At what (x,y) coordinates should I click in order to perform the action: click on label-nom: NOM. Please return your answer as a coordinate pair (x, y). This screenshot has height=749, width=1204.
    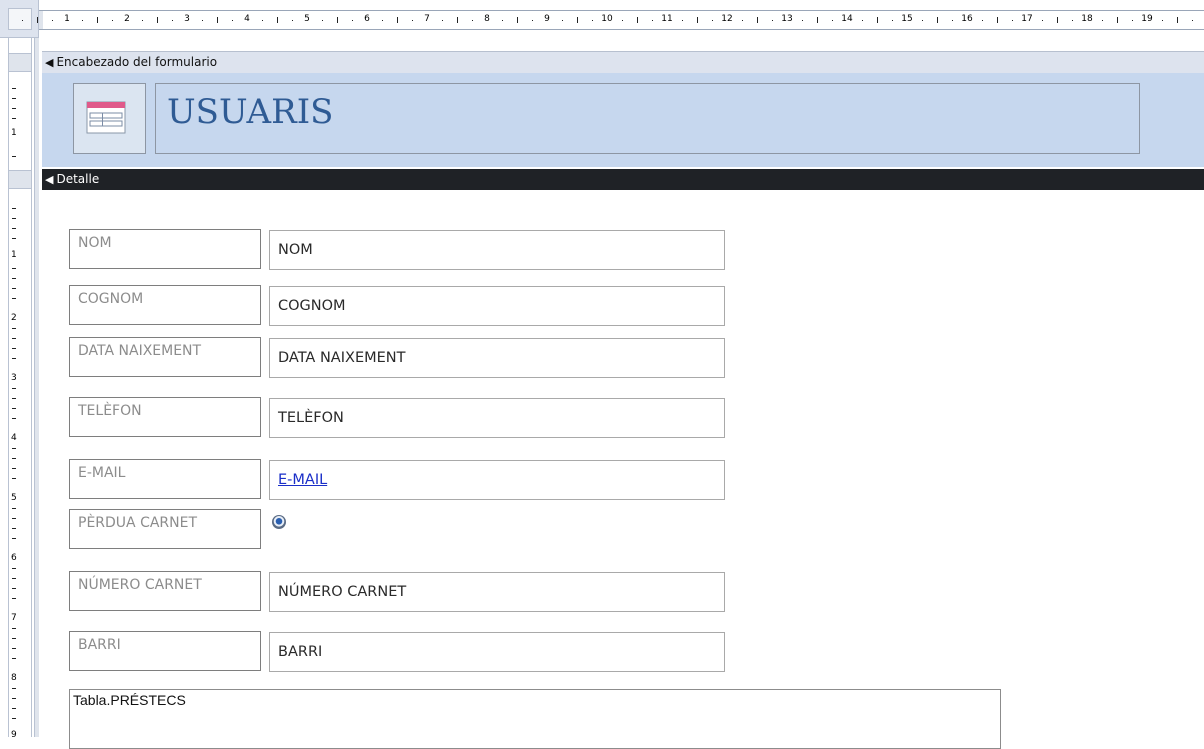
    Looking at the image, I should click on (165, 249).